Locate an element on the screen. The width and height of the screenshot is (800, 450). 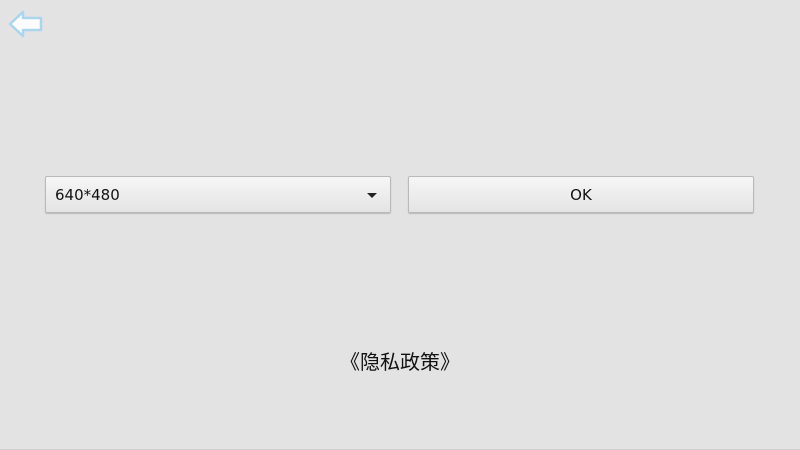
arrow-left-icon is located at coordinates (25, 24).